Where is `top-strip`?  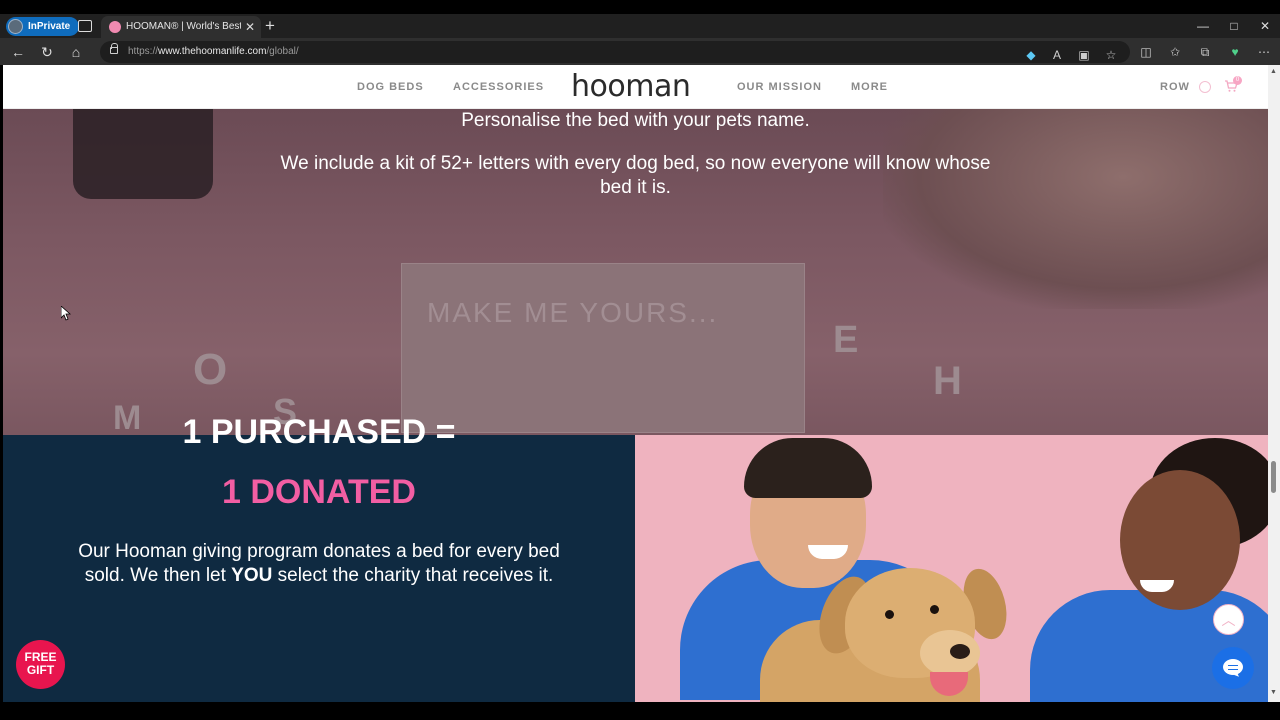
top-strip is located at coordinates (640, 7).